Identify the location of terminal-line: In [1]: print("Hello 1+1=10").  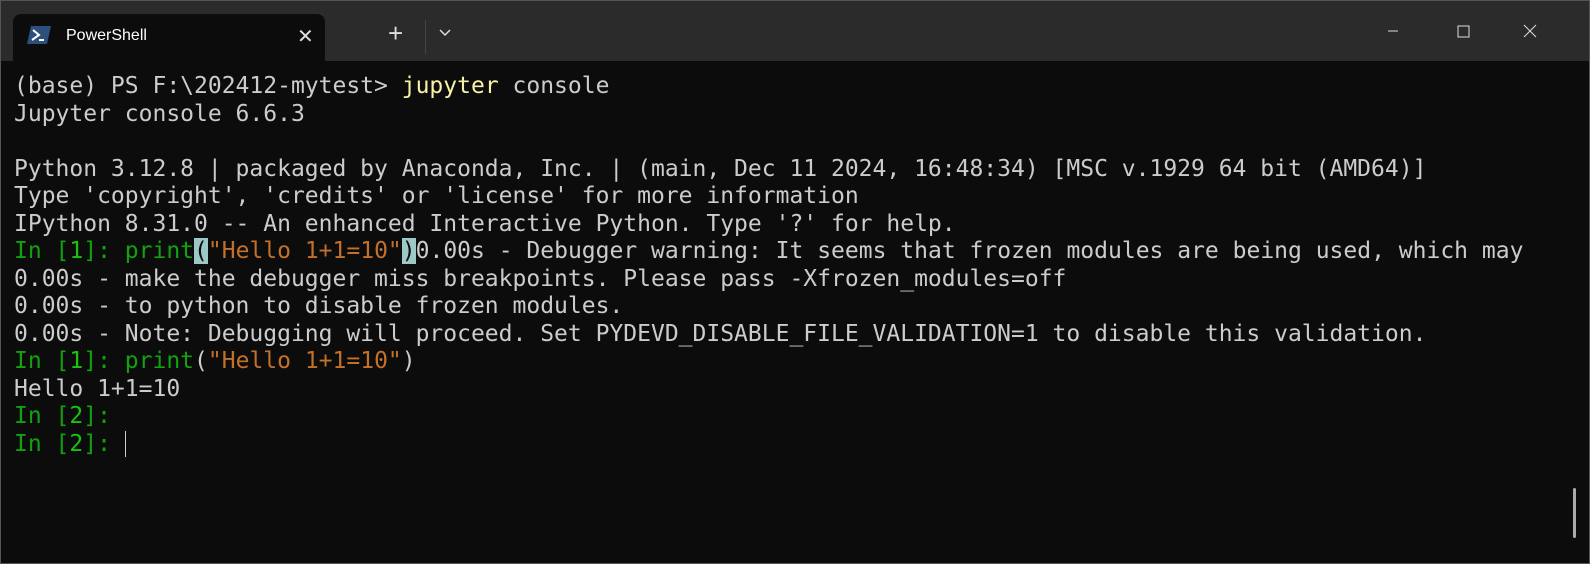
(787, 362).